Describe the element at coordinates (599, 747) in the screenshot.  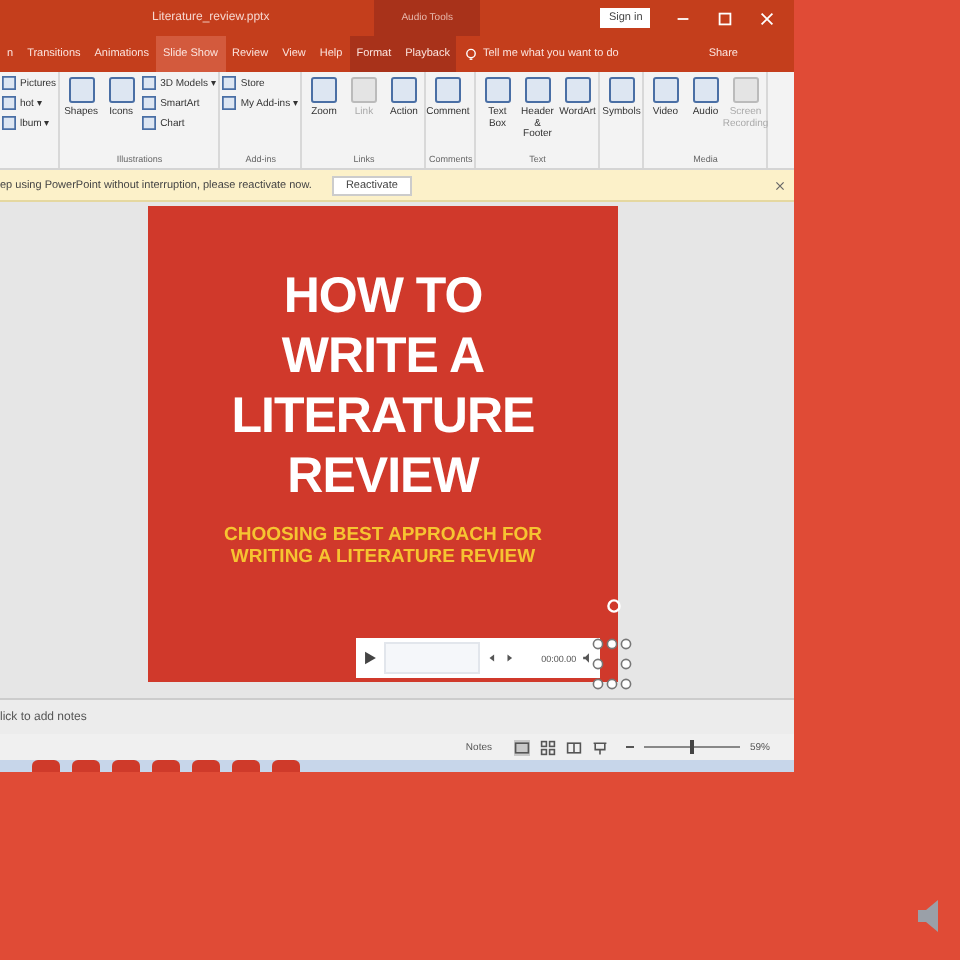
I see `slideshow-icon` at that location.